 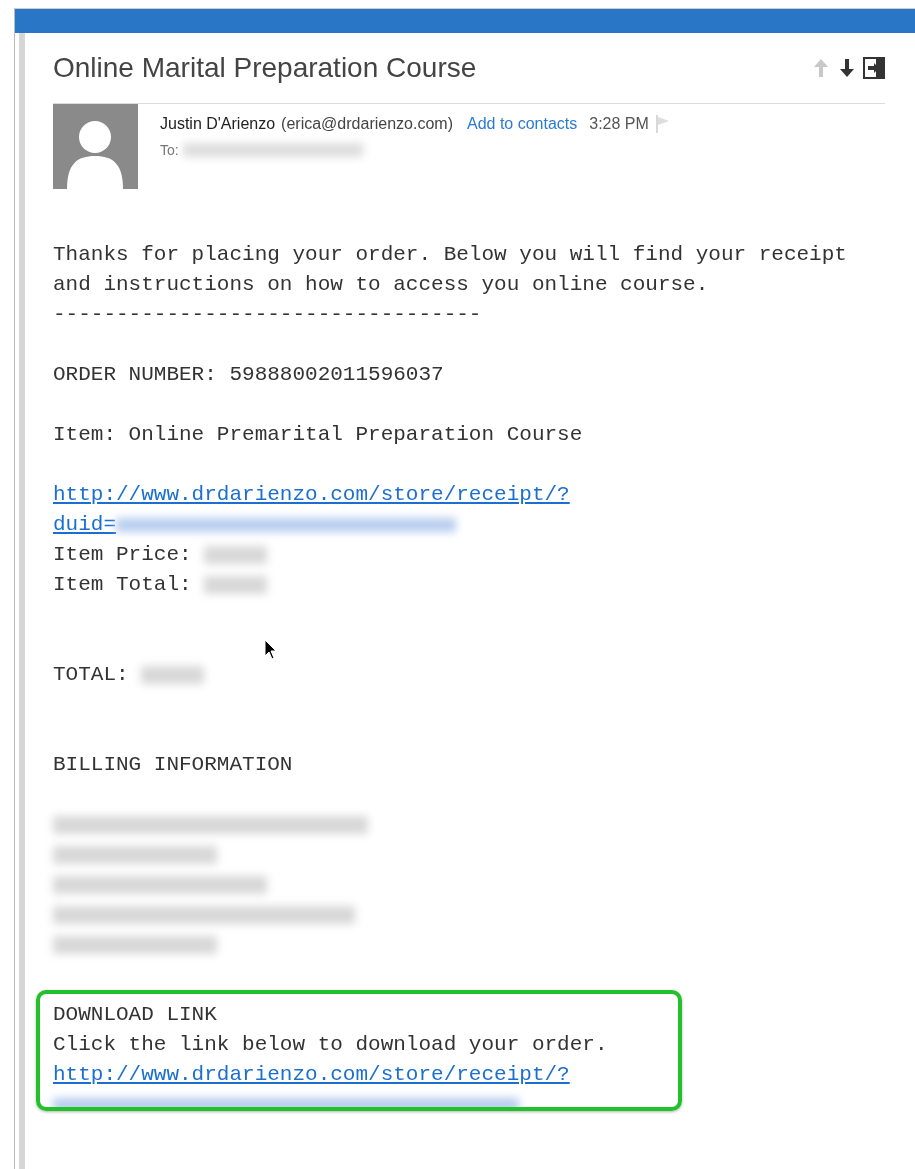 What do you see at coordinates (381, 285) in the screenshot?
I see `body-text: and instructions on how to access you online course.` at bounding box center [381, 285].